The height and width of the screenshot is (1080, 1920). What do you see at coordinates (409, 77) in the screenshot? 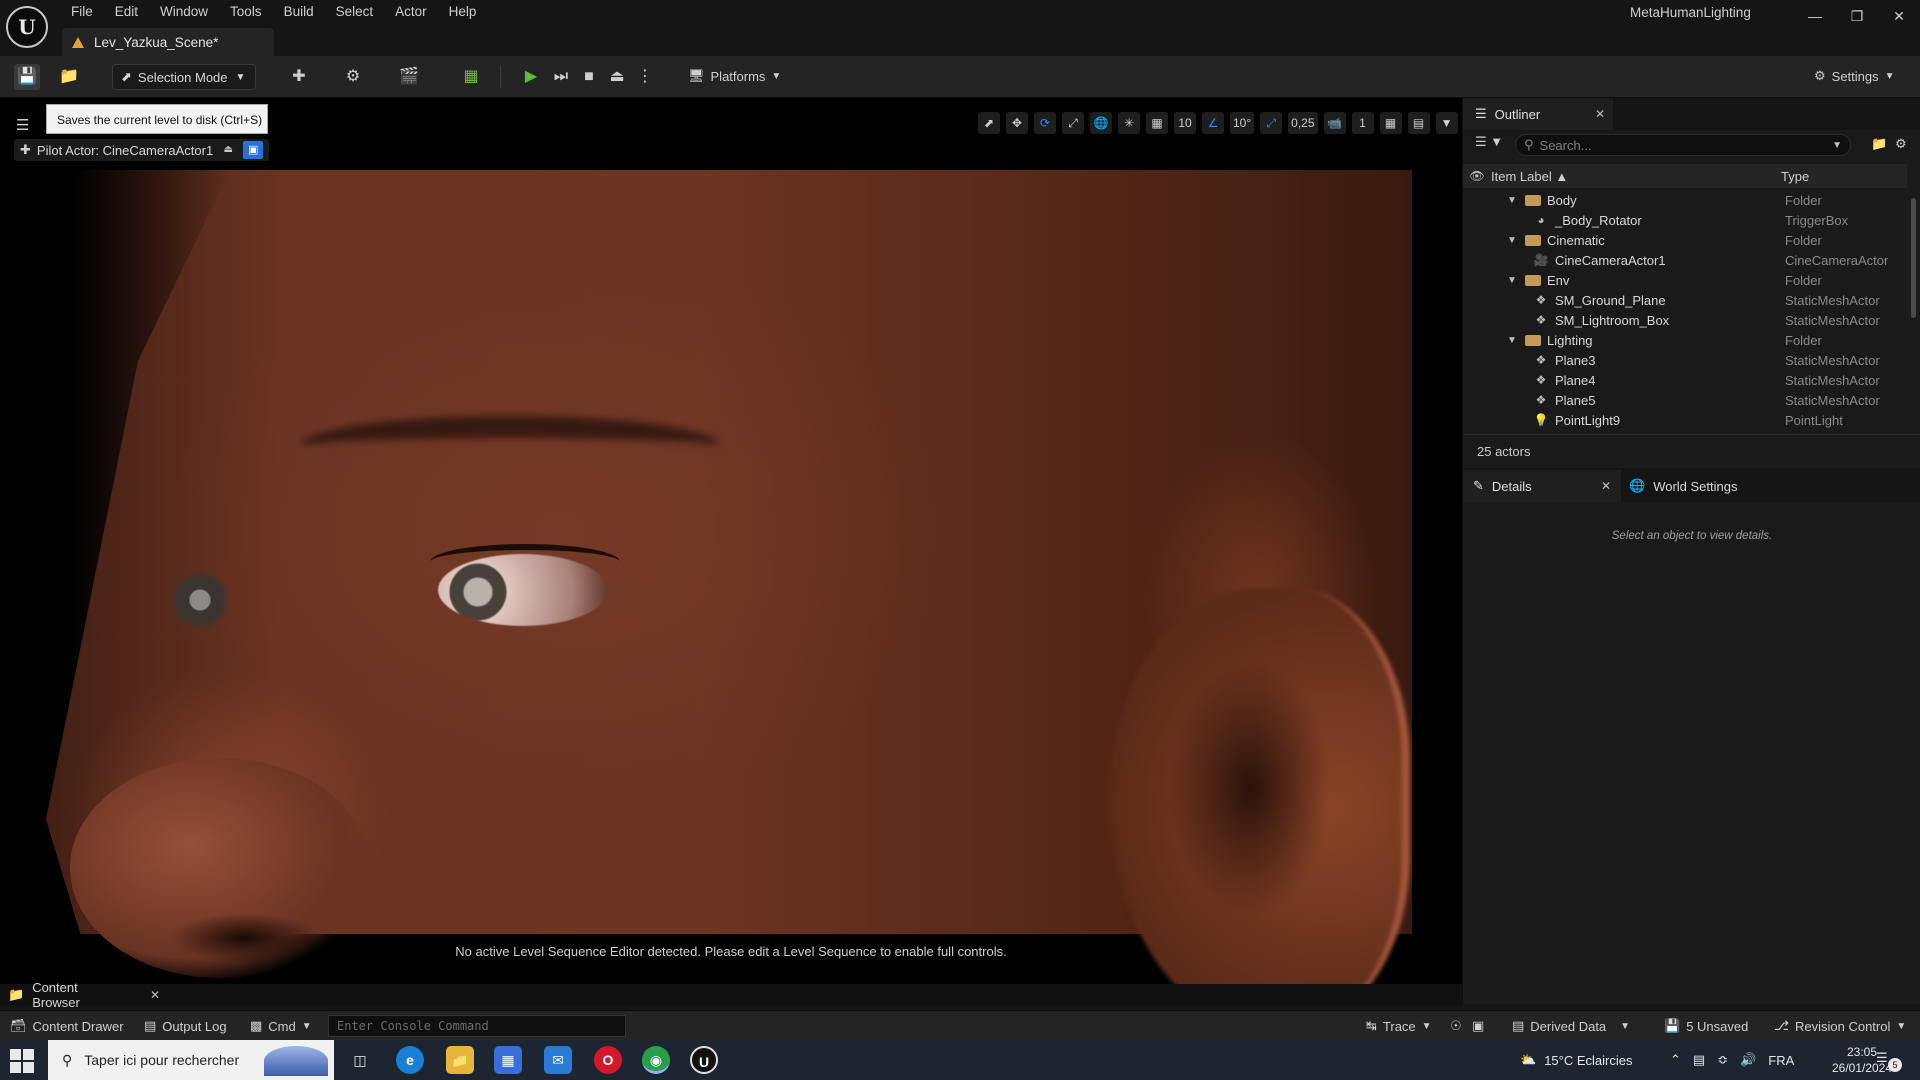
I see `cinematics-icon: 🎬` at bounding box center [409, 77].